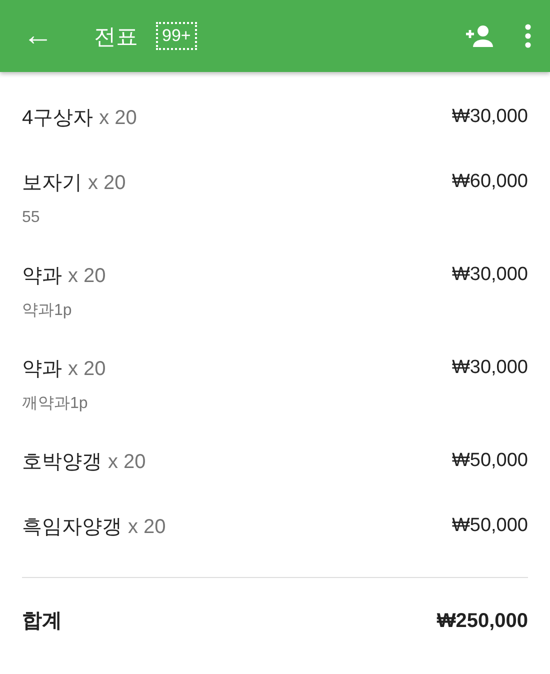  Describe the element at coordinates (58, 118) in the screenshot. I see `item-name: 4구상자` at that location.